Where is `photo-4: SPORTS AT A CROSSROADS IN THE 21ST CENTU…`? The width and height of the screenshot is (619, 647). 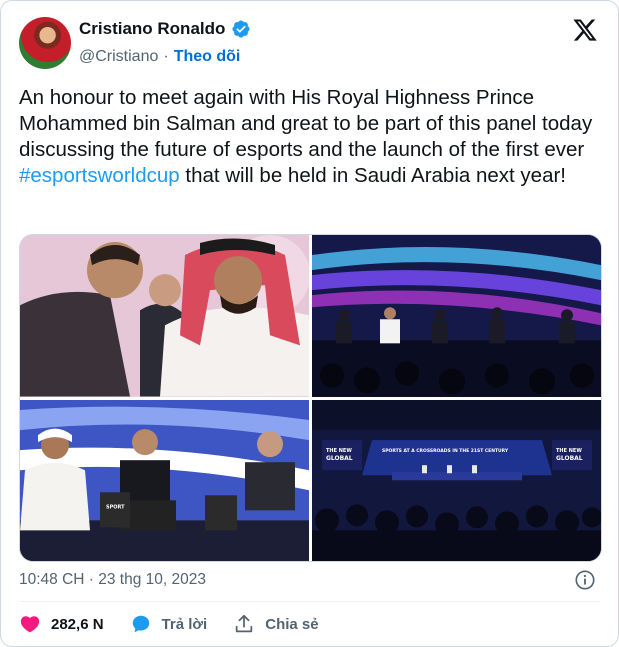
photo-4: SPORTS AT A CROSSROADS IN THE 21ST CENTU… is located at coordinates (456, 480).